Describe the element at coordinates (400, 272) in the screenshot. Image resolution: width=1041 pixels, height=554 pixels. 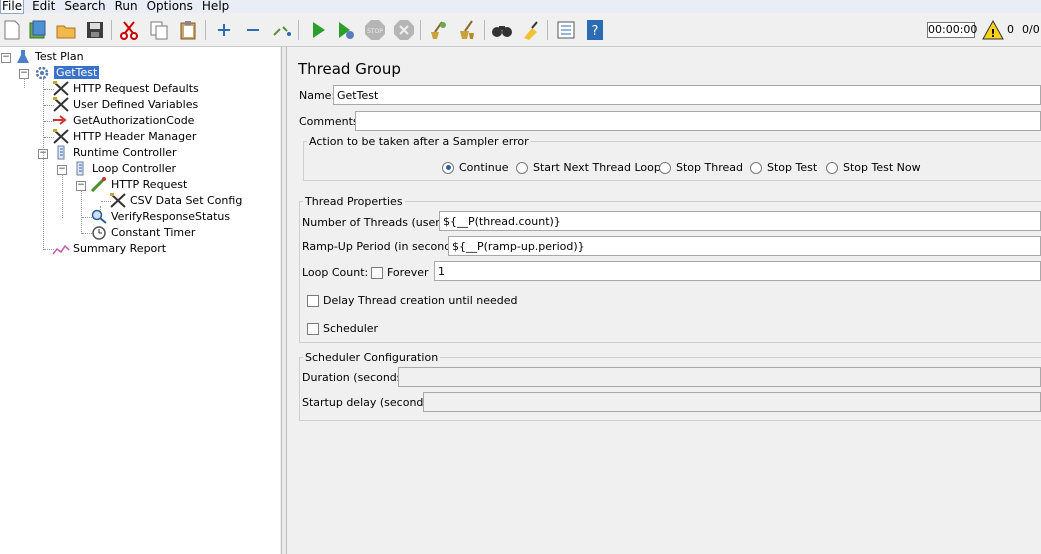
I see `forever-checkbox: Forever` at that location.